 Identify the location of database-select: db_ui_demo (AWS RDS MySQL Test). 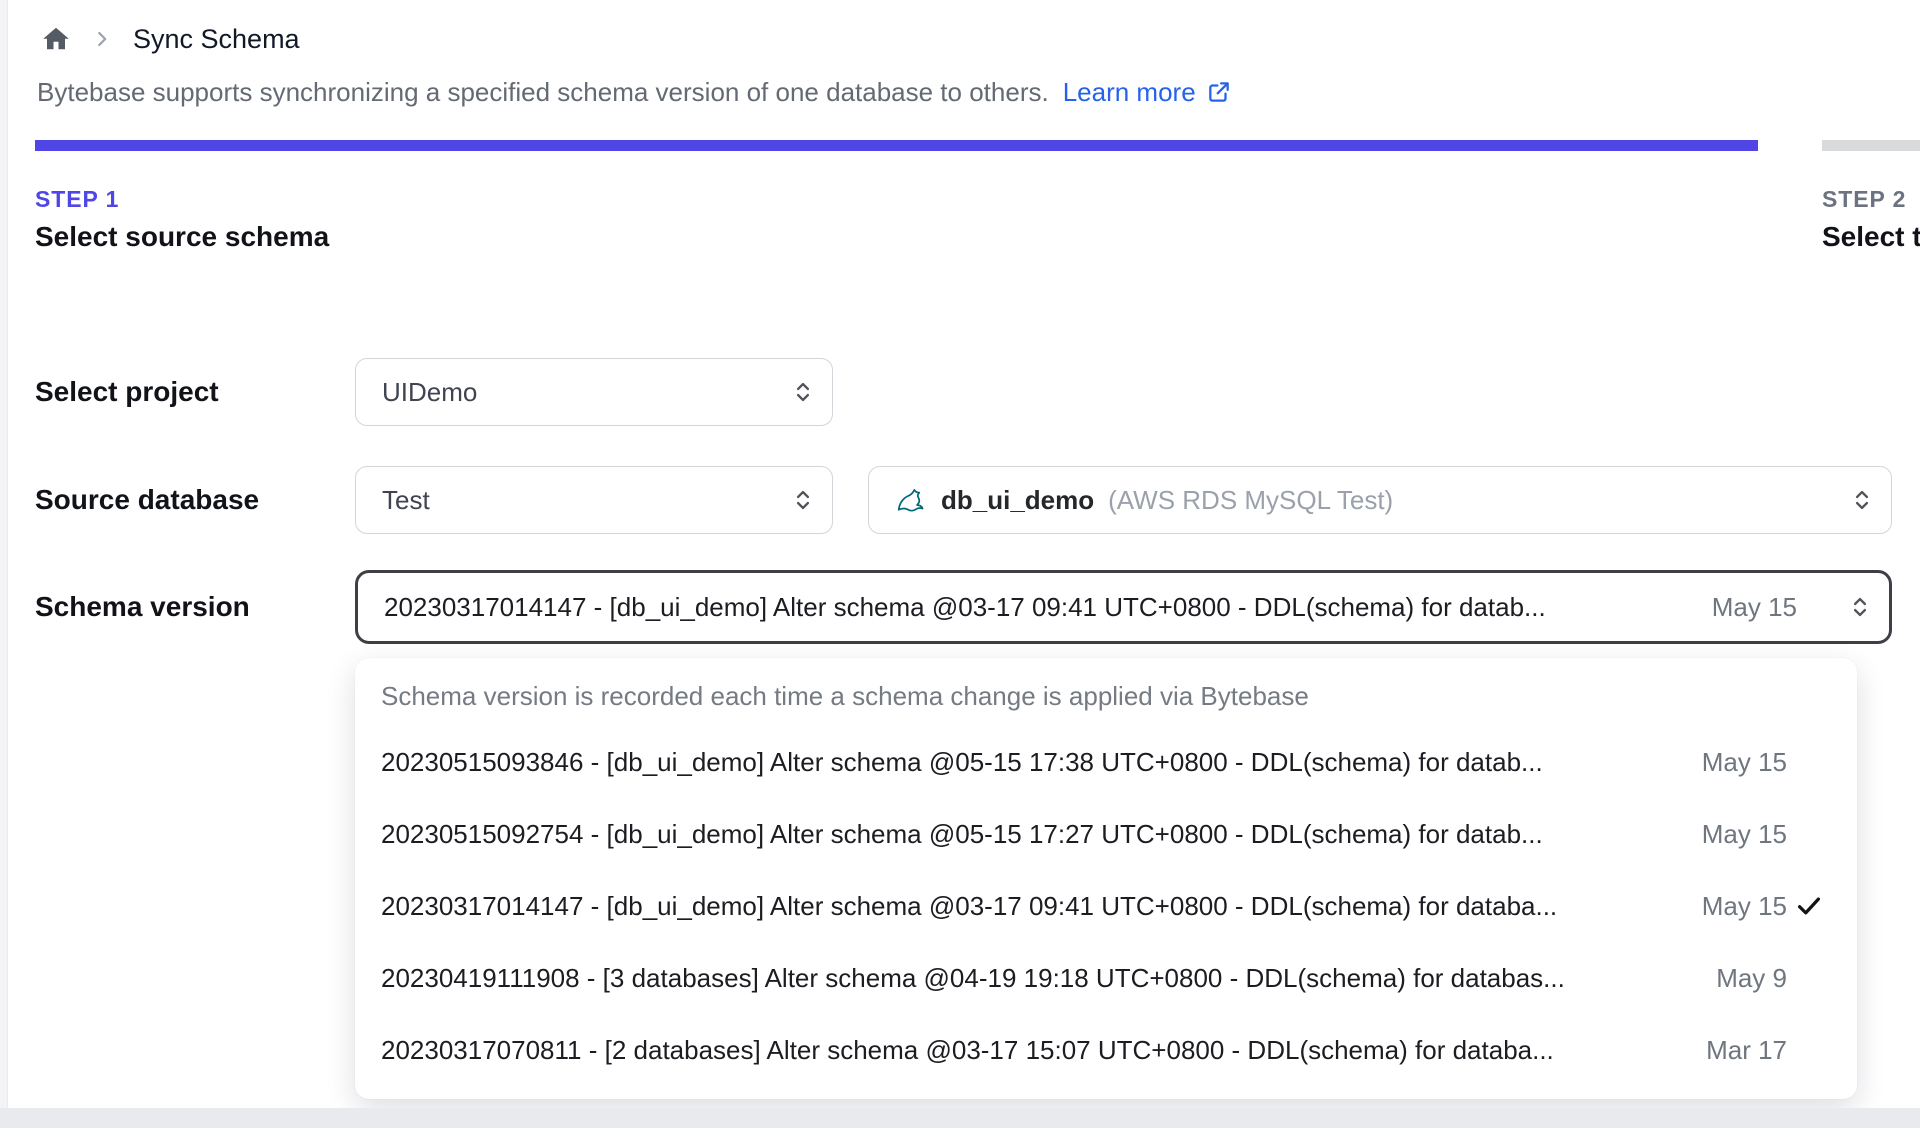
(1380, 500).